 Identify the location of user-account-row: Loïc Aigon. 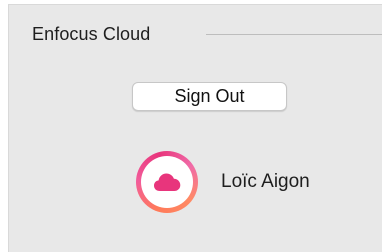
(223, 182).